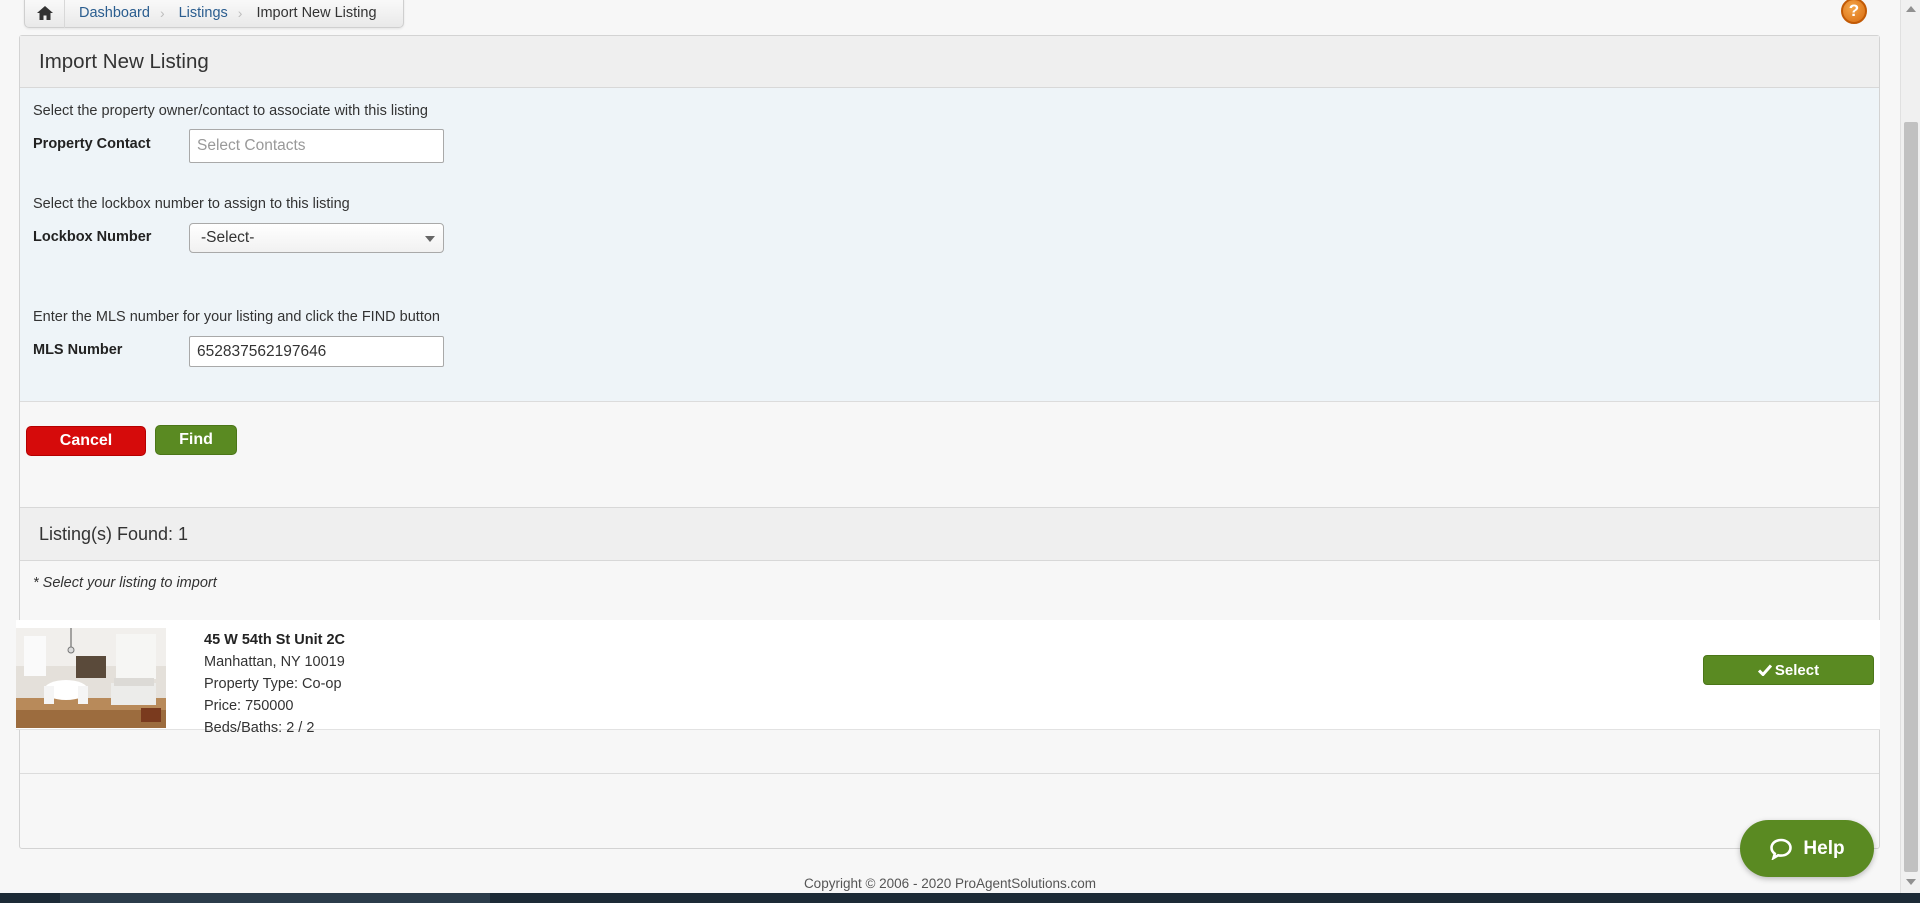 This screenshot has width=1920, height=903. What do you see at coordinates (949, 62) in the screenshot?
I see `card-header: Import New Listing` at bounding box center [949, 62].